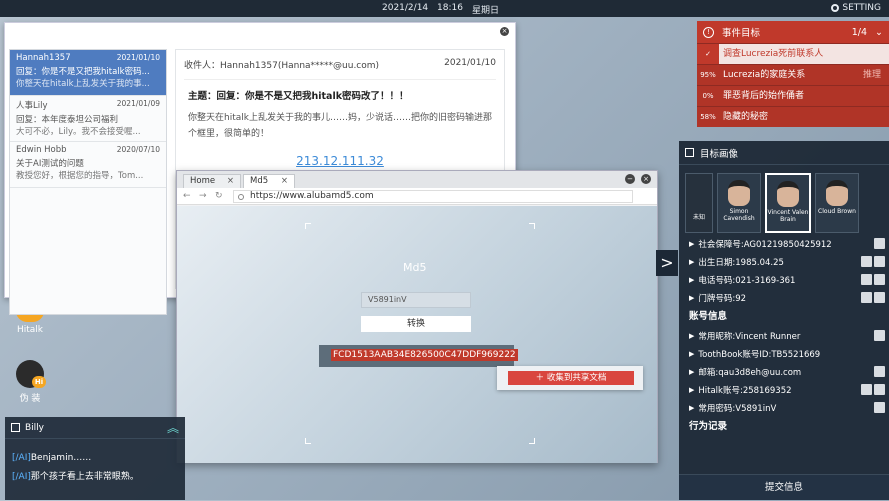  I want to click on md5-input: V5891inV, so click(416, 300).